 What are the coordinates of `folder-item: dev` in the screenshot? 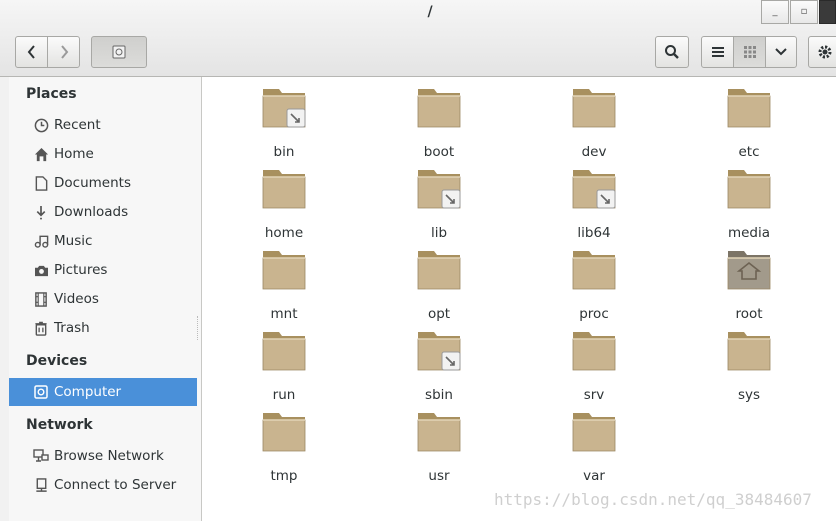 It's located at (594, 125).